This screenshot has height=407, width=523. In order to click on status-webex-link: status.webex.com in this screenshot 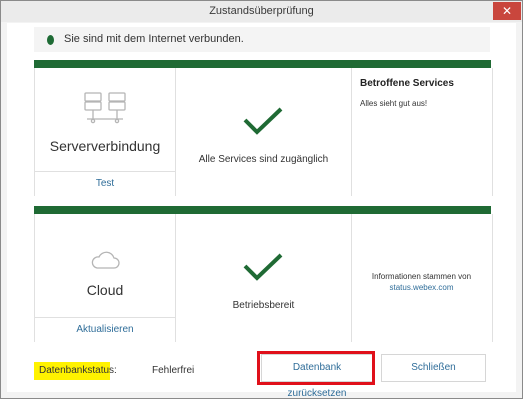, I will do `click(421, 287)`.